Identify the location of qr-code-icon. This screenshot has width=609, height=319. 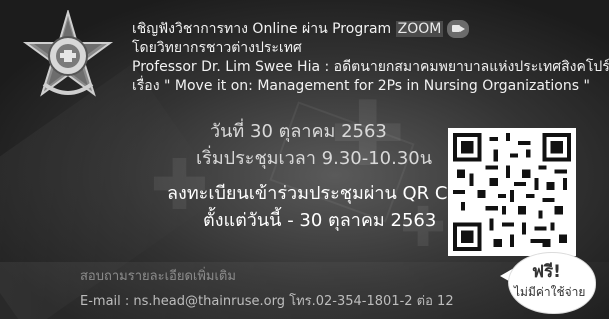
(512, 192).